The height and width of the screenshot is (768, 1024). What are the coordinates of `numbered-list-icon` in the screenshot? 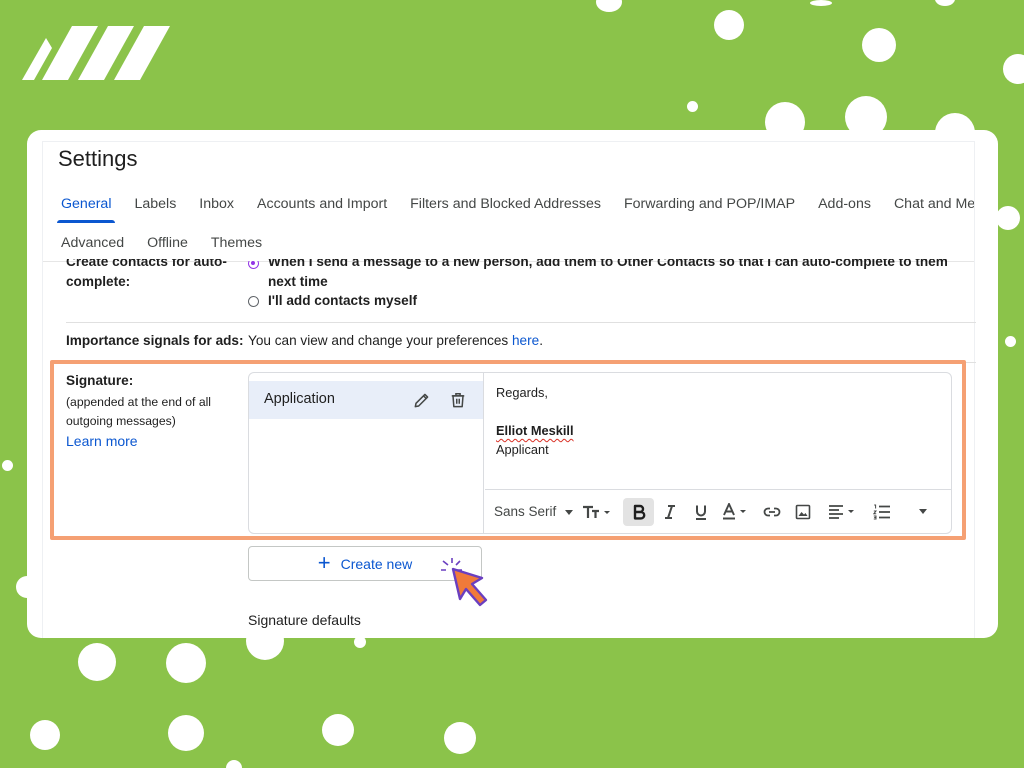 It's located at (881, 511).